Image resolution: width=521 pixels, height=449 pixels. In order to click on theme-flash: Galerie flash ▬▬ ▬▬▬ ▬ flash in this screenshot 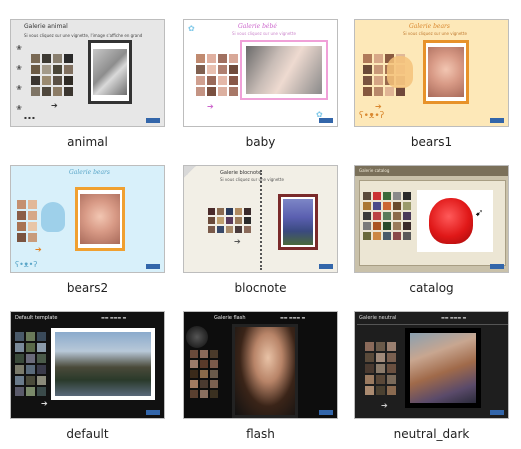, I will do `click(260, 380)`.